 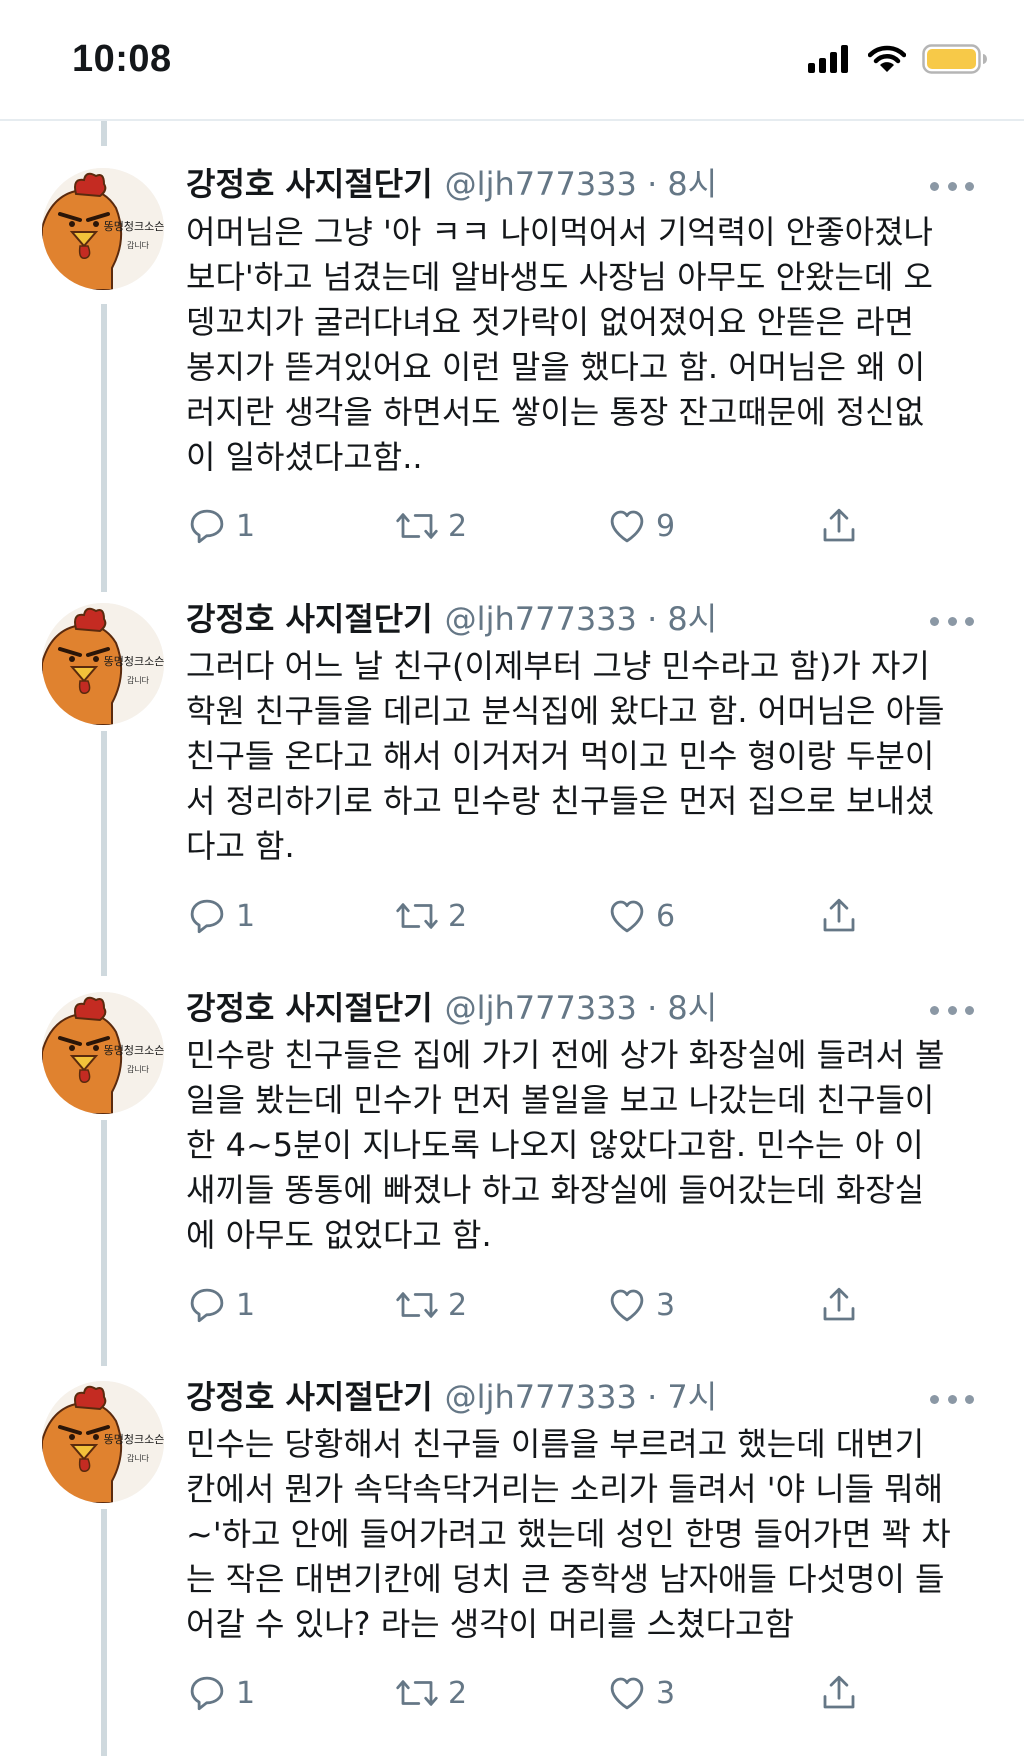 I want to click on author-handle-time: @ljh777333 · 7시, so click(x=581, y=1397).